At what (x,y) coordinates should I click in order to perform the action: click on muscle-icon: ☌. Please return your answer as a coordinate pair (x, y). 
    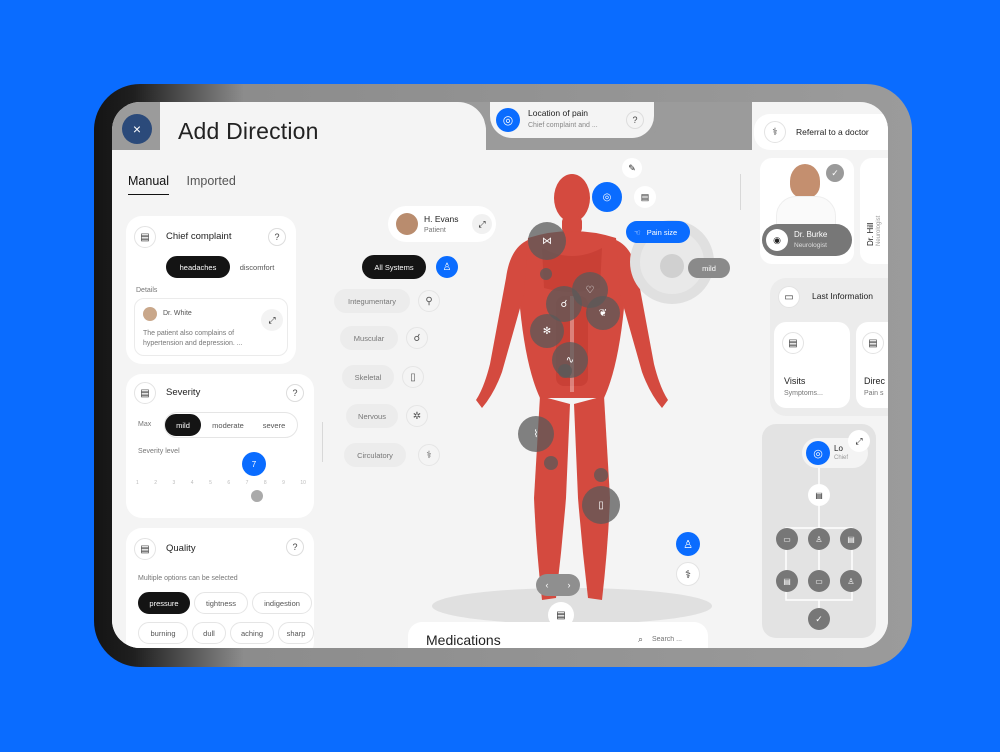
    Looking at the image, I should click on (417, 338).